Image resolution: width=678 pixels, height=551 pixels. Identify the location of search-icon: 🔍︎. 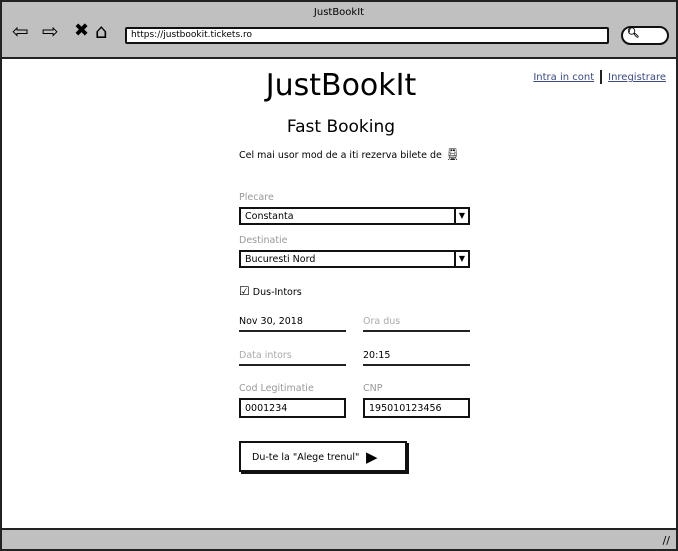
(645, 35).